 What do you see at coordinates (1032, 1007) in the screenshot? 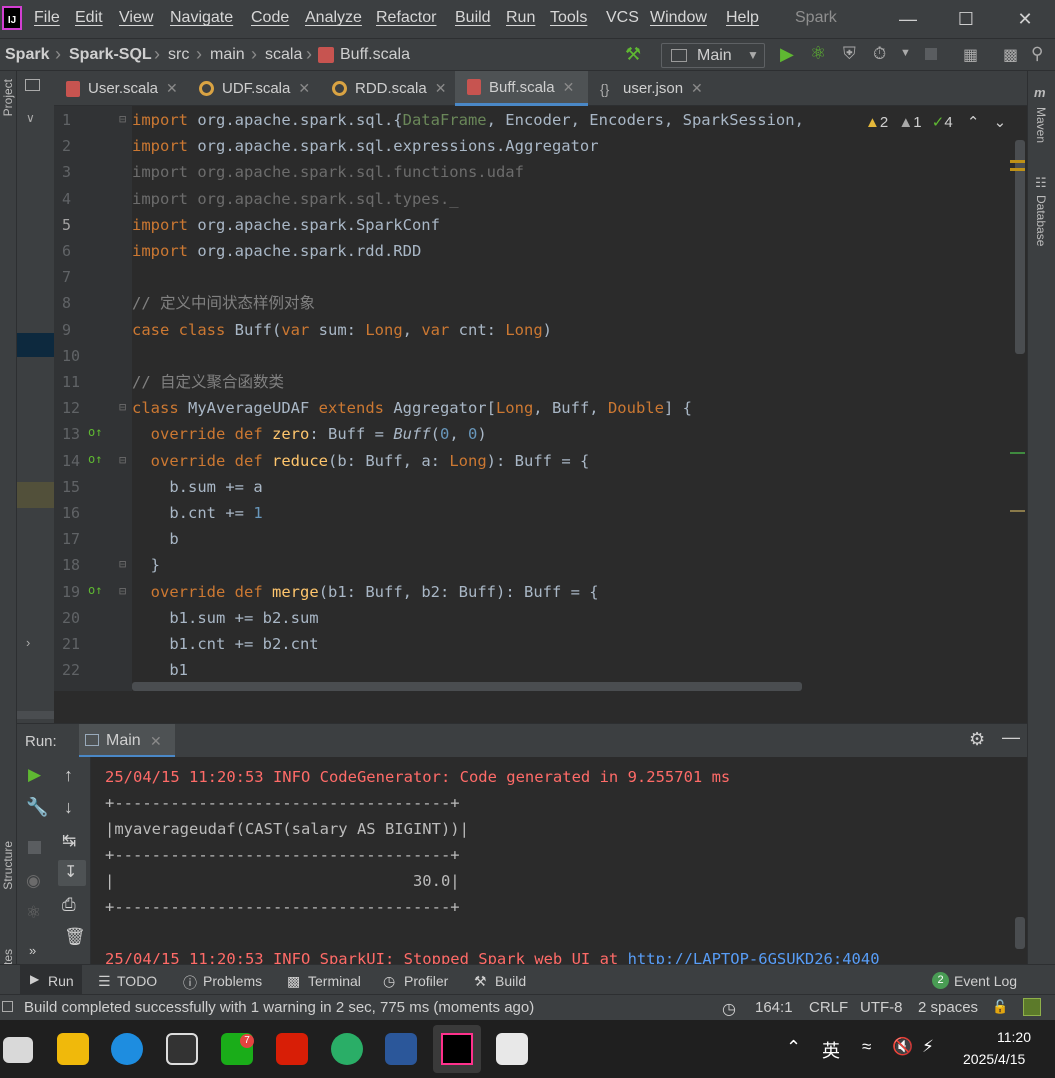
I see `notifications-icon` at bounding box center [1032, 1007].